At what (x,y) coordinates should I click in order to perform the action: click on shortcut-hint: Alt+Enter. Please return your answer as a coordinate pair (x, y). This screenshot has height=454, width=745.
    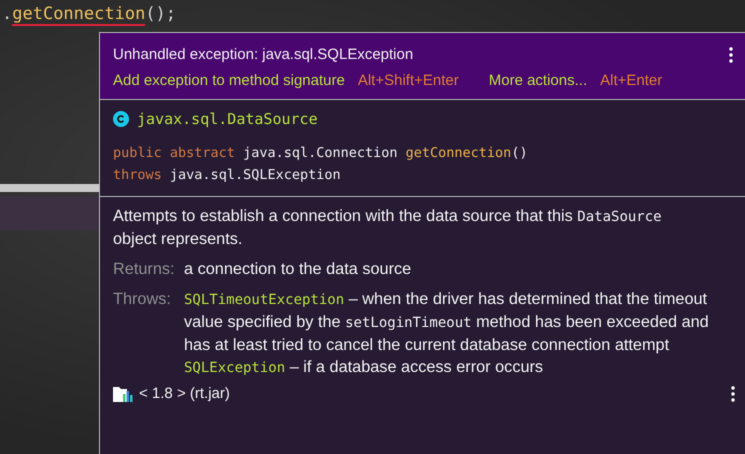
    Looking at the image, I should click on (631, 80).